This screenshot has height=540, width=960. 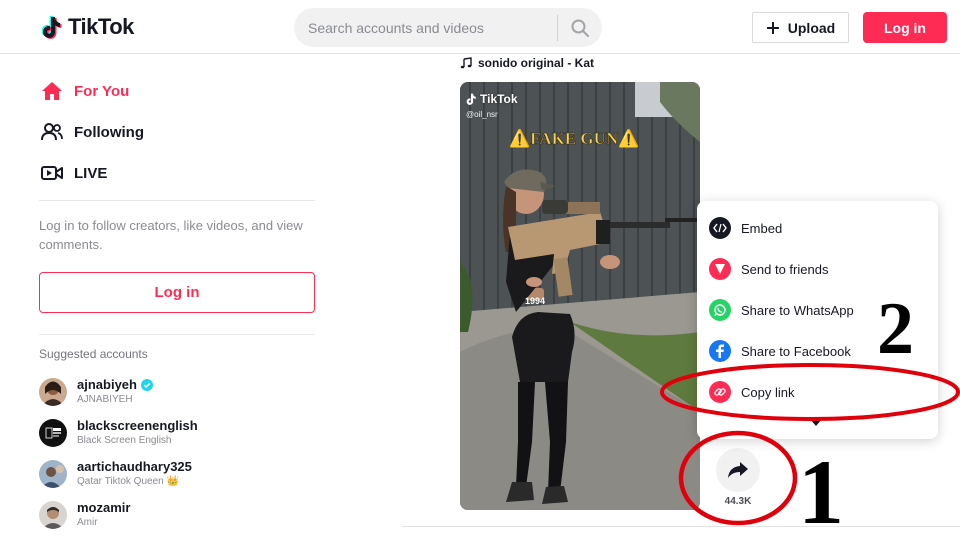 What do you see at coordinates (101, 26) in the screenshot?
I see `logo-text: TikTok` at bounding box center [101, 26].